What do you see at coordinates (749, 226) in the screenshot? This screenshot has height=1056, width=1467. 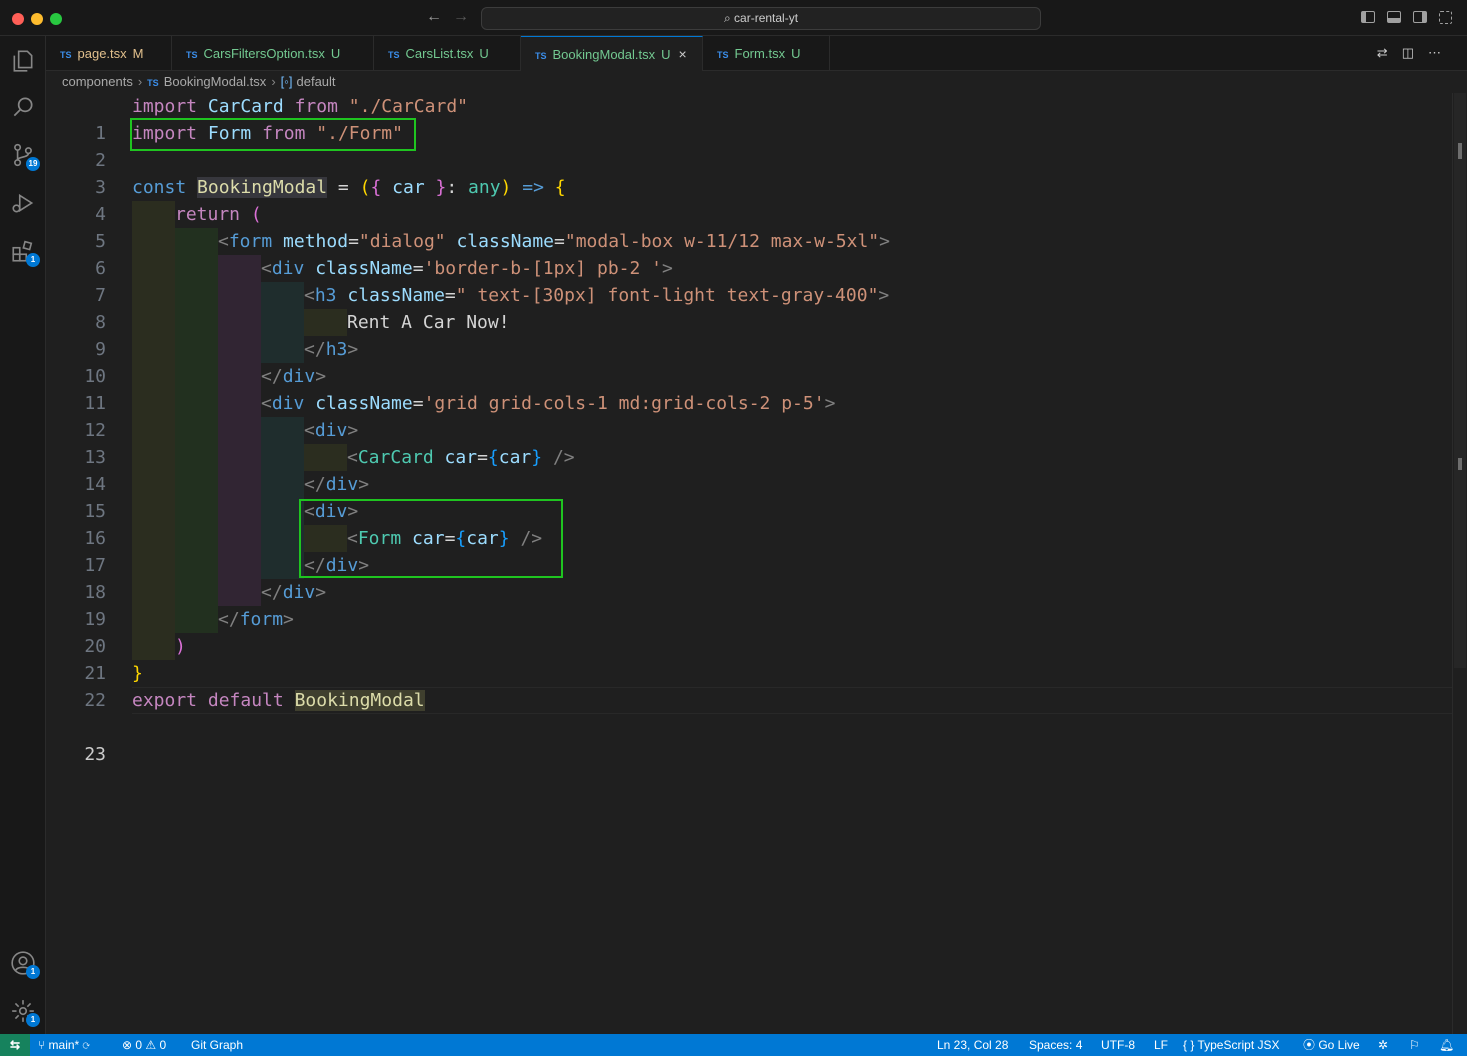 I see `code-line: 5 return (` at bounding box center [749, 226].